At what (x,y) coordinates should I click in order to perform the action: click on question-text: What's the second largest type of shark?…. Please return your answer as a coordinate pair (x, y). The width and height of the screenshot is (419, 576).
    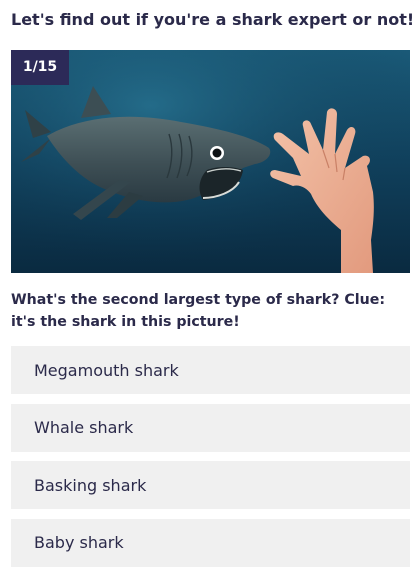
    Looking at the image, I should click on (198, 311).